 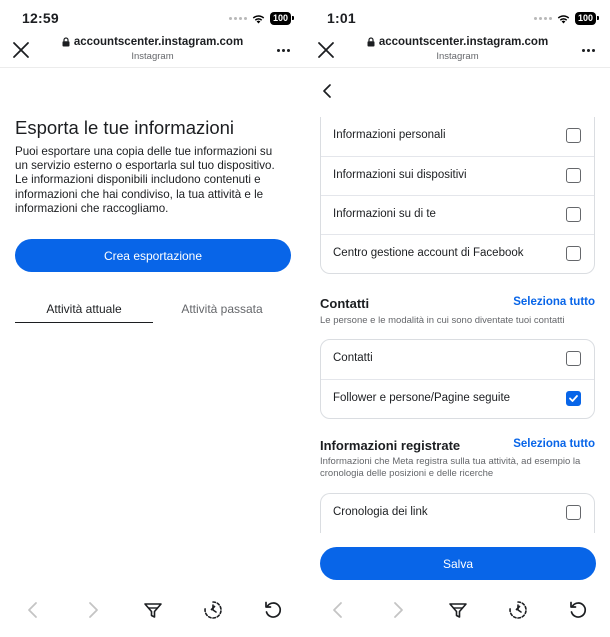 What do you see at coordinates (390, 445) in the screenshot?
I see `logged-info-section-title: Informazioni registrate` at bounding box center [390, 445].